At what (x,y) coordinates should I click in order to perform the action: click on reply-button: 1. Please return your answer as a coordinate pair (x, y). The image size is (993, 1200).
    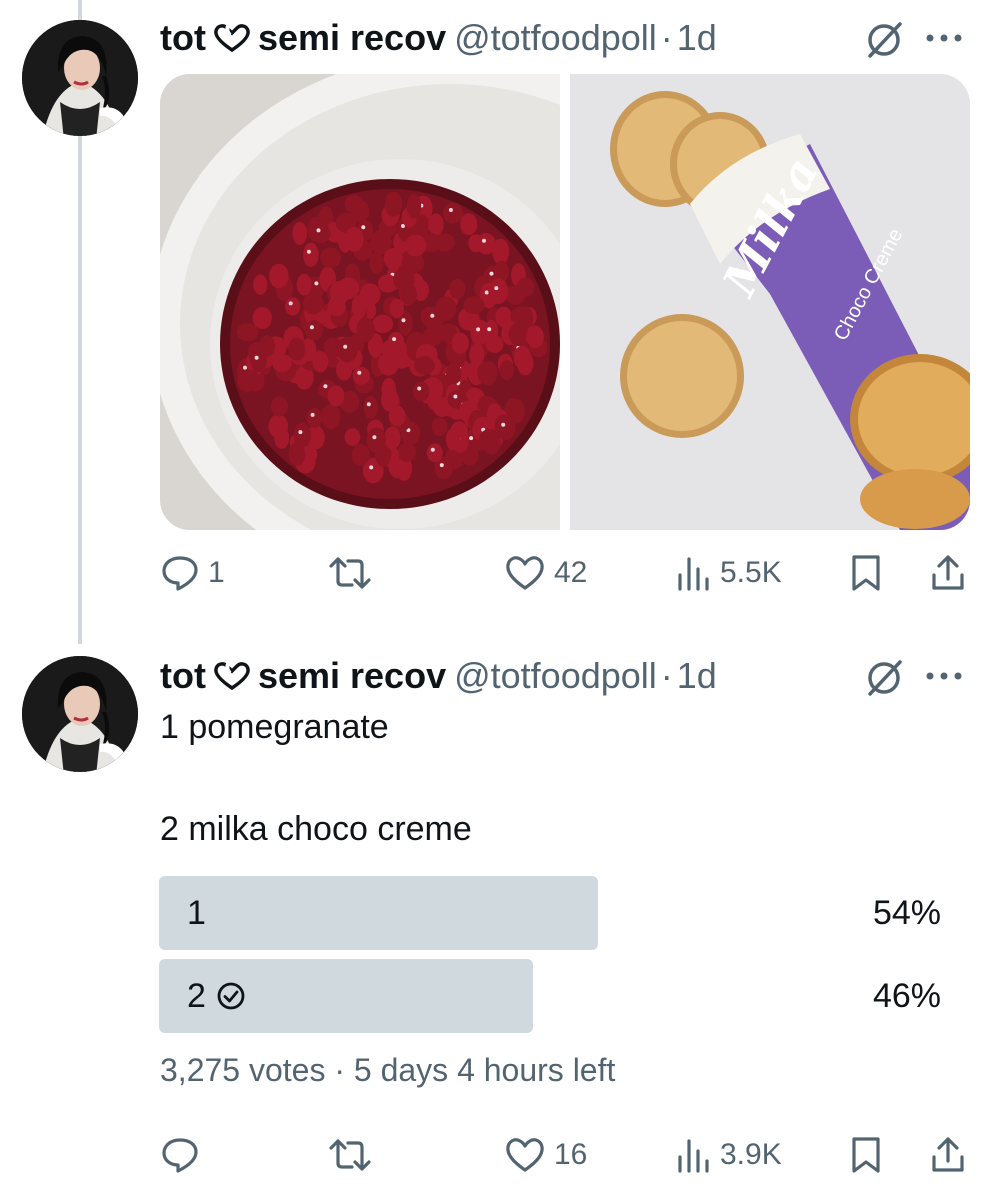
    Looking at the image, I should click on (192, 573).